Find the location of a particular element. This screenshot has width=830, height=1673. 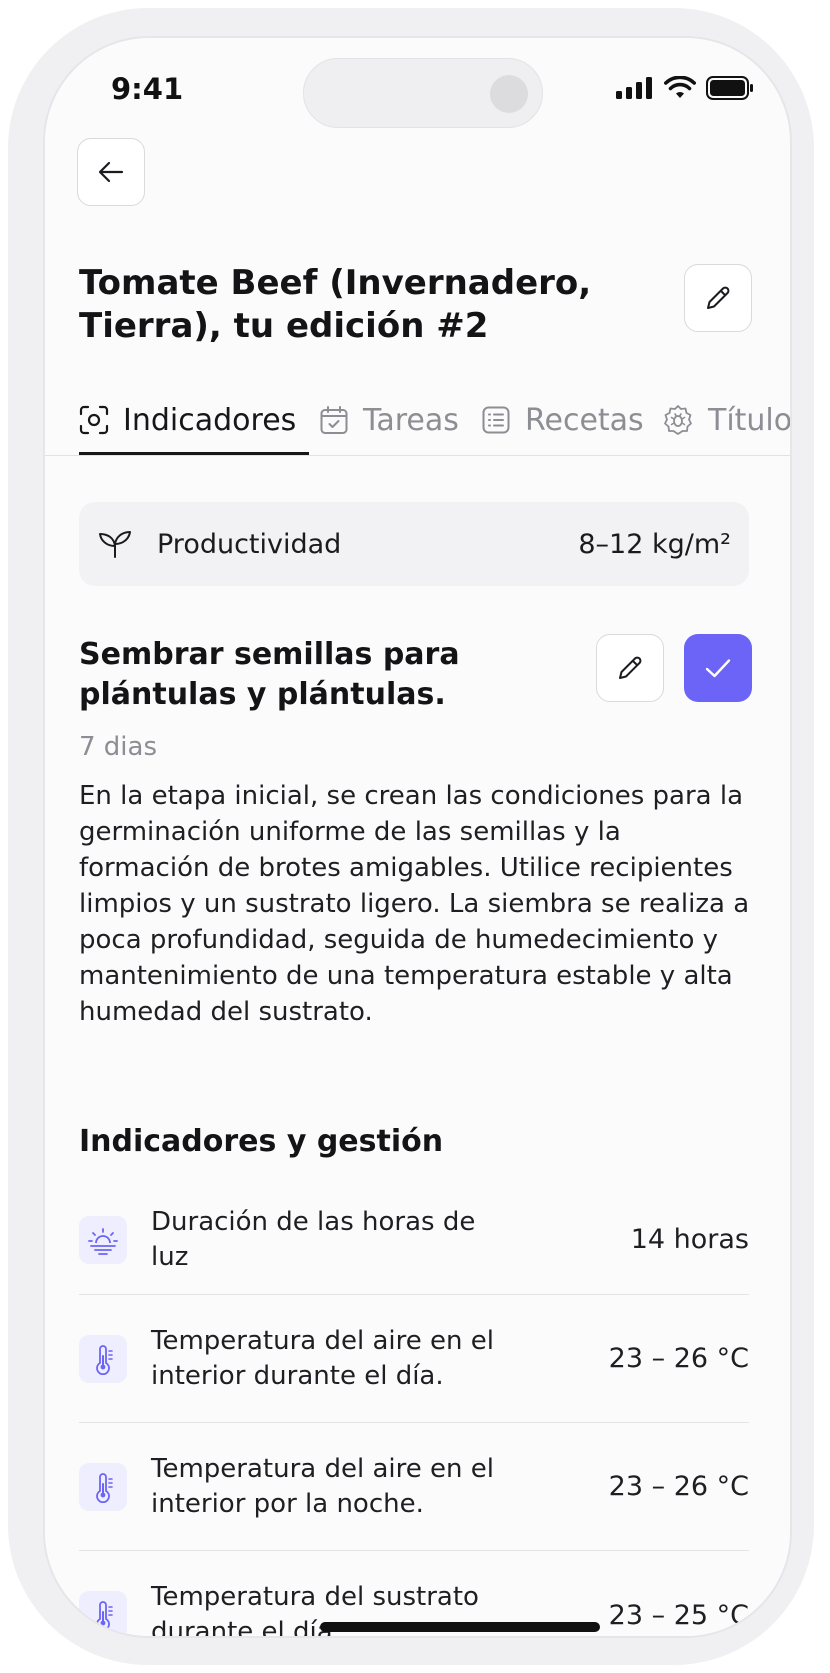

active-tab-indicator is located at coordinates (194, 453).